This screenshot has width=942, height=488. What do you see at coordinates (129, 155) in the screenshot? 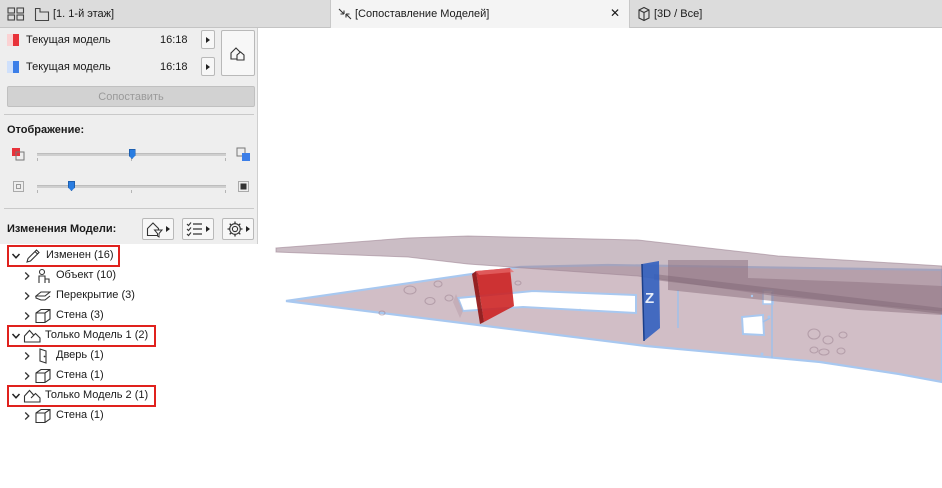
I see `color-blend-slider-row` at bounding box center [129, 155].